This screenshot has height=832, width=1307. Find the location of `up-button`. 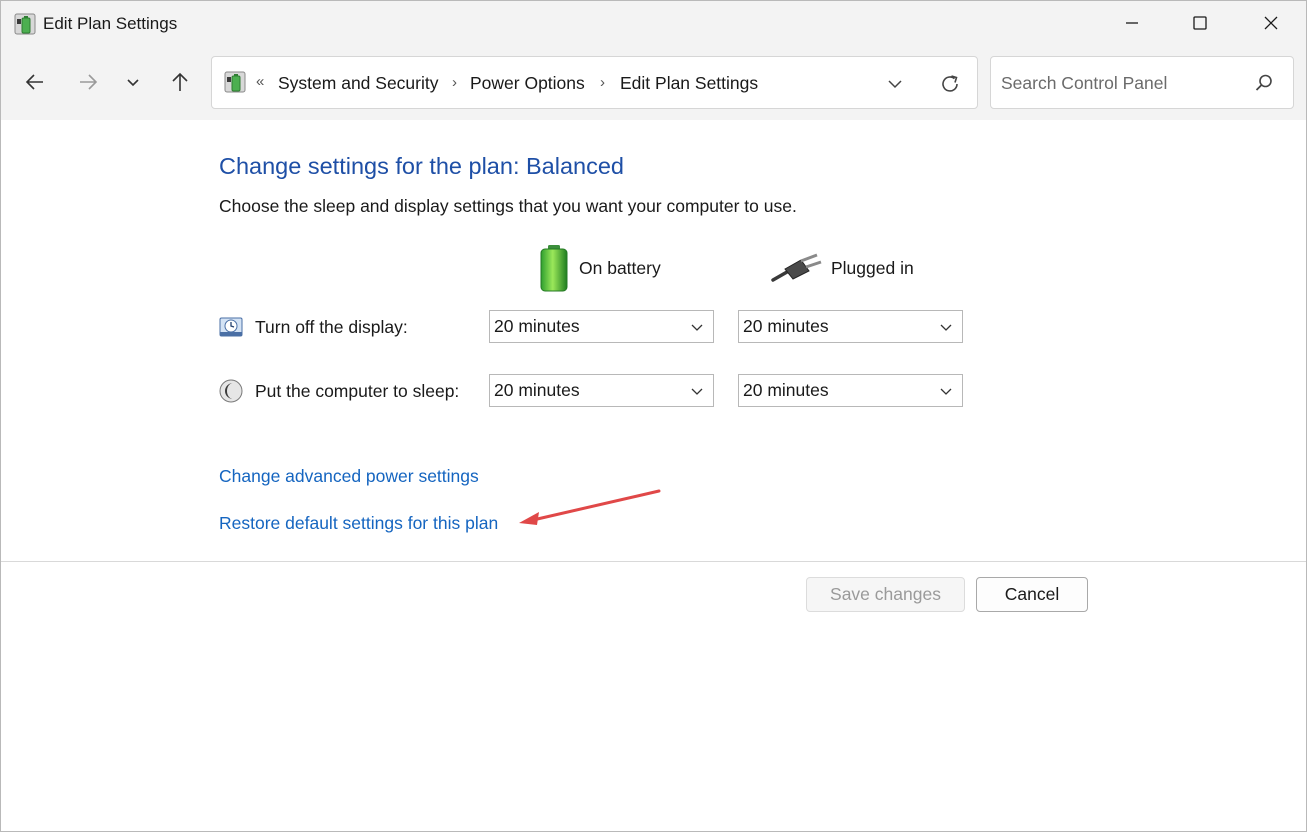

up-button is located at coordinates (180, 82).